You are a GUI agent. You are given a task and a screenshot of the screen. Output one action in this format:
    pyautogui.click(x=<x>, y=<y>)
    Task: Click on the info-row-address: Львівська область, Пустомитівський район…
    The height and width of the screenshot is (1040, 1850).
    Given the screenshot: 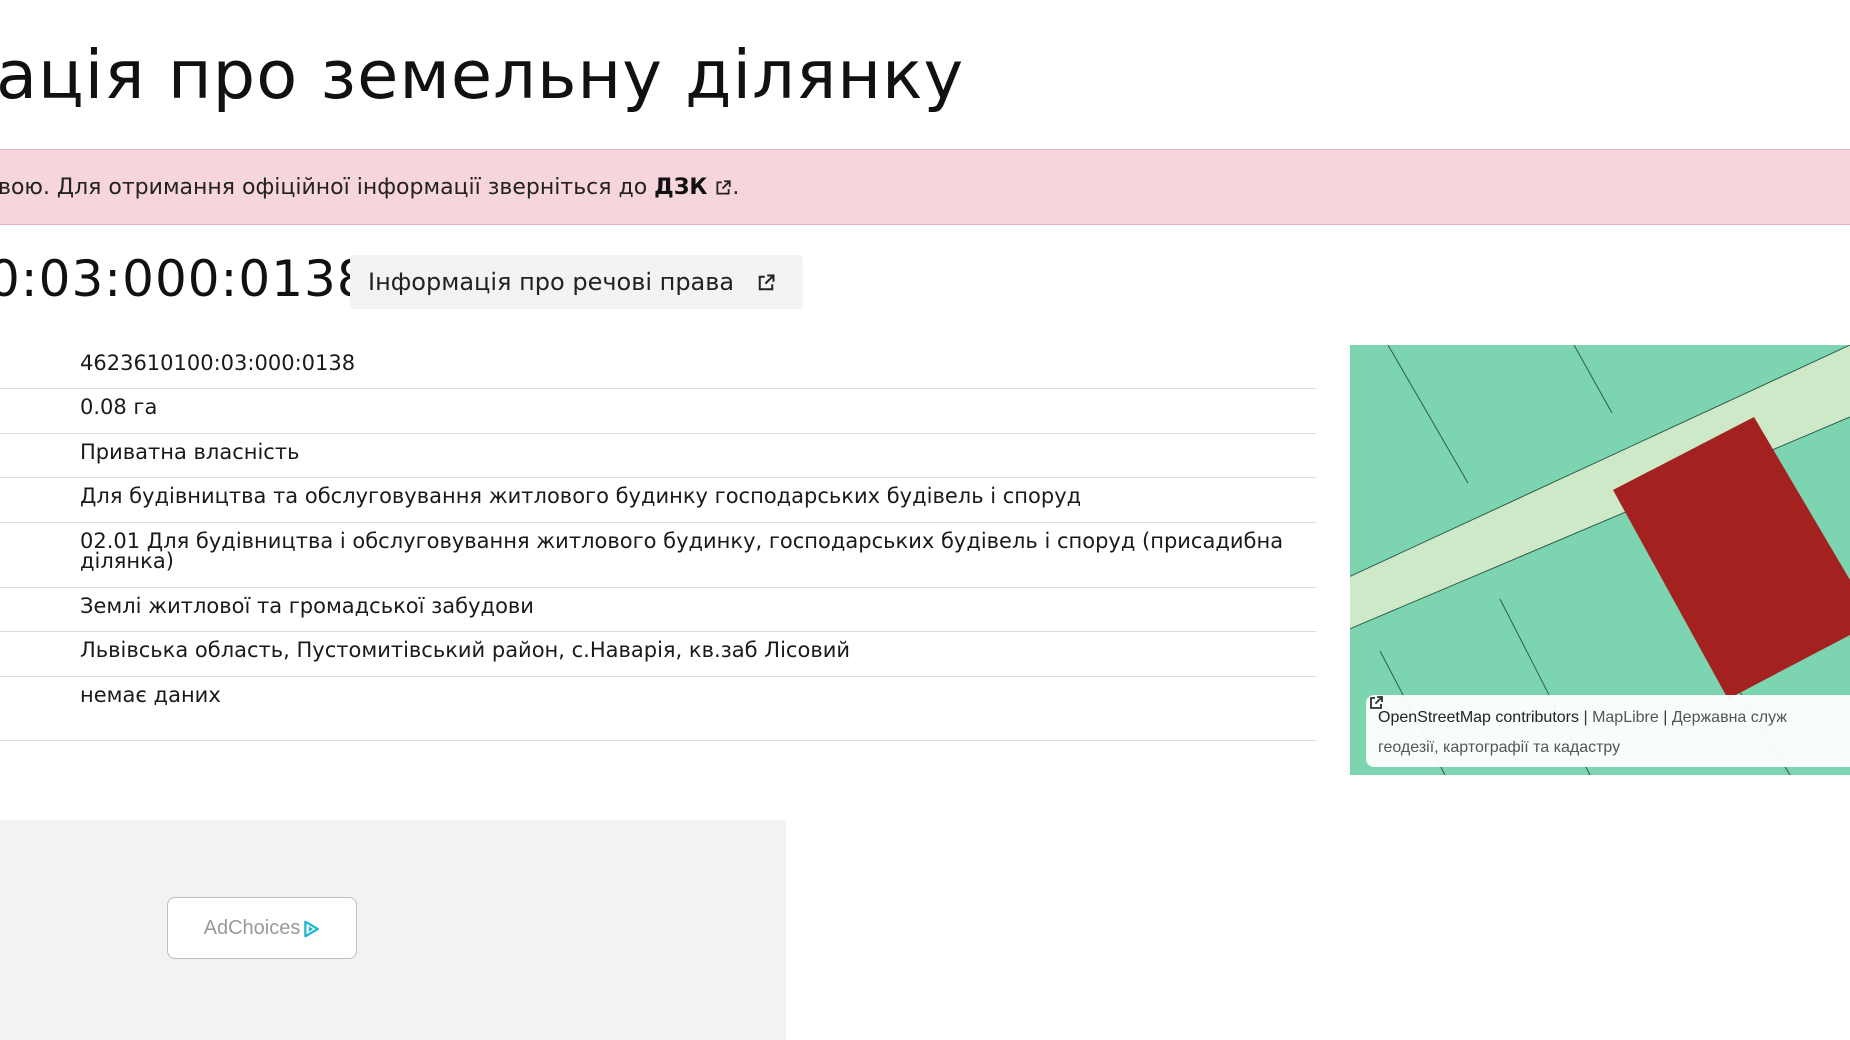 What is the action you would take?
    pyautogui.click(x=658, y=654)
    